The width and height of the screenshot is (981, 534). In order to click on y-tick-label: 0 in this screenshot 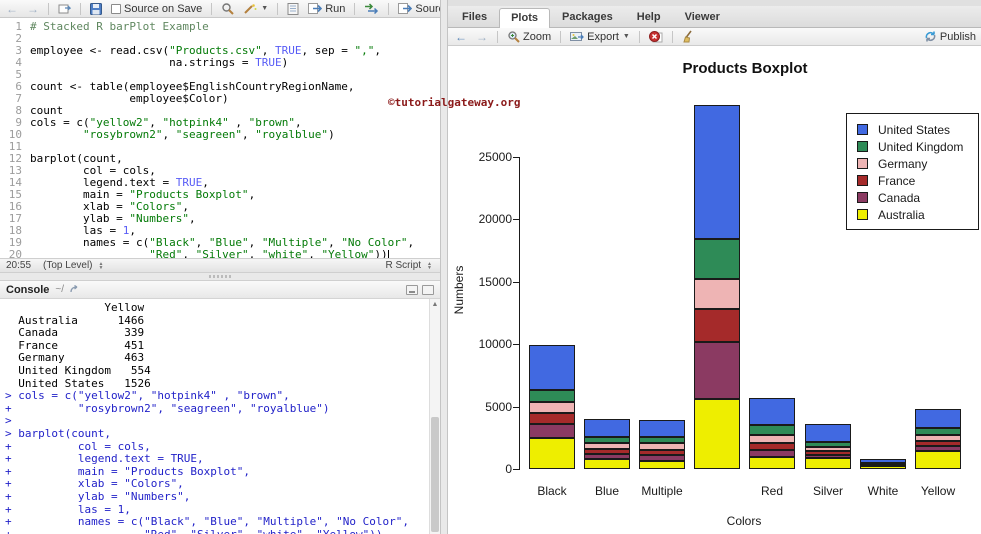, I will do `click(508, 469)`.